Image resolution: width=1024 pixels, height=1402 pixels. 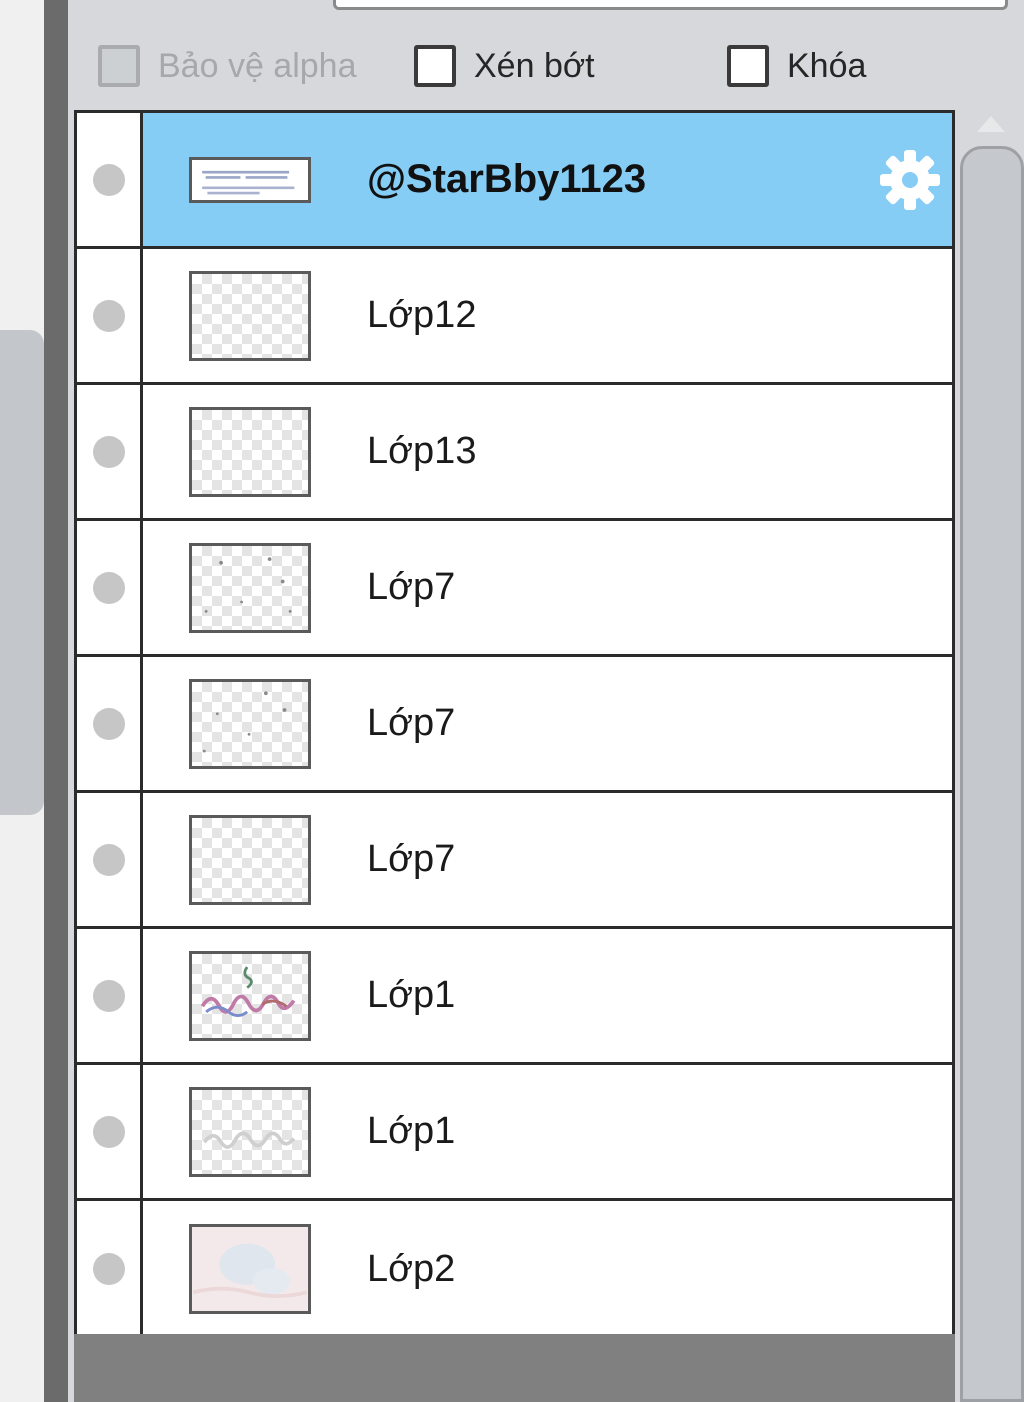 I want to click on gear-icon, so click(x=910, y=180).